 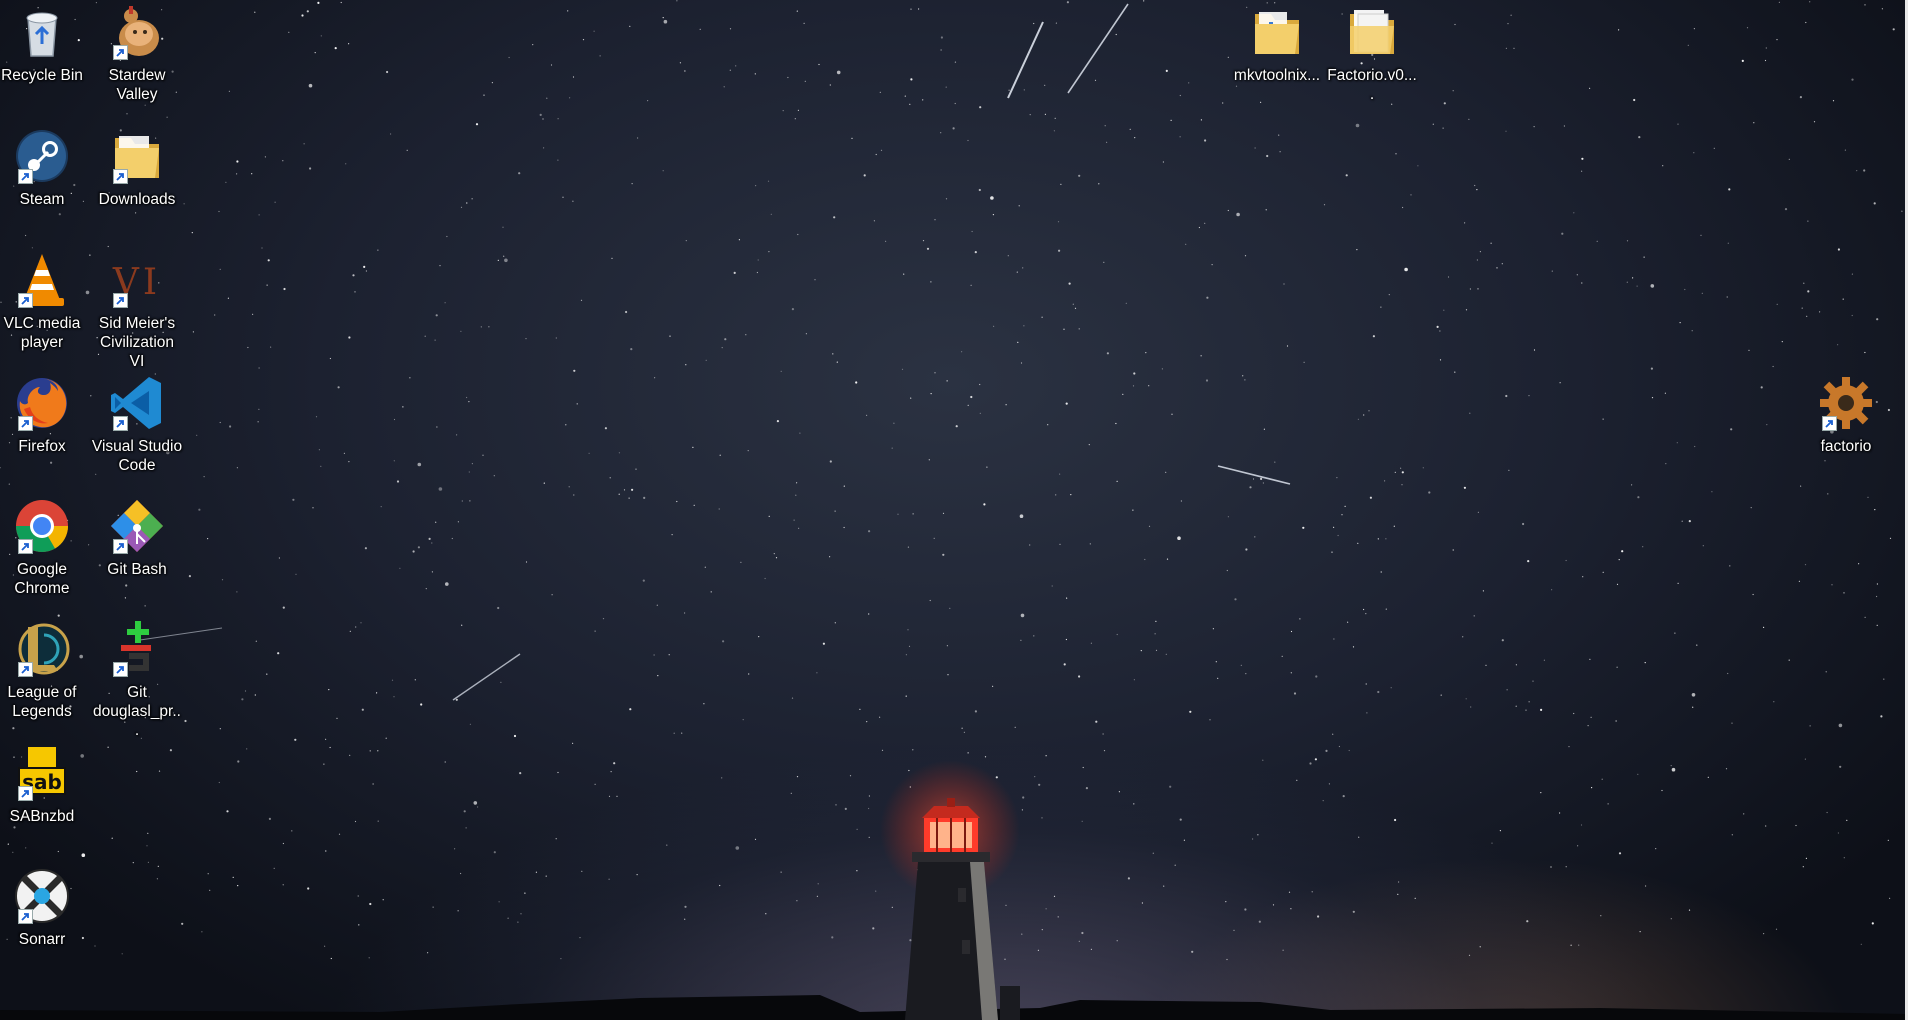 I want to click on desktop-icon-firefox: Firefox, so click(x=44, y=415).